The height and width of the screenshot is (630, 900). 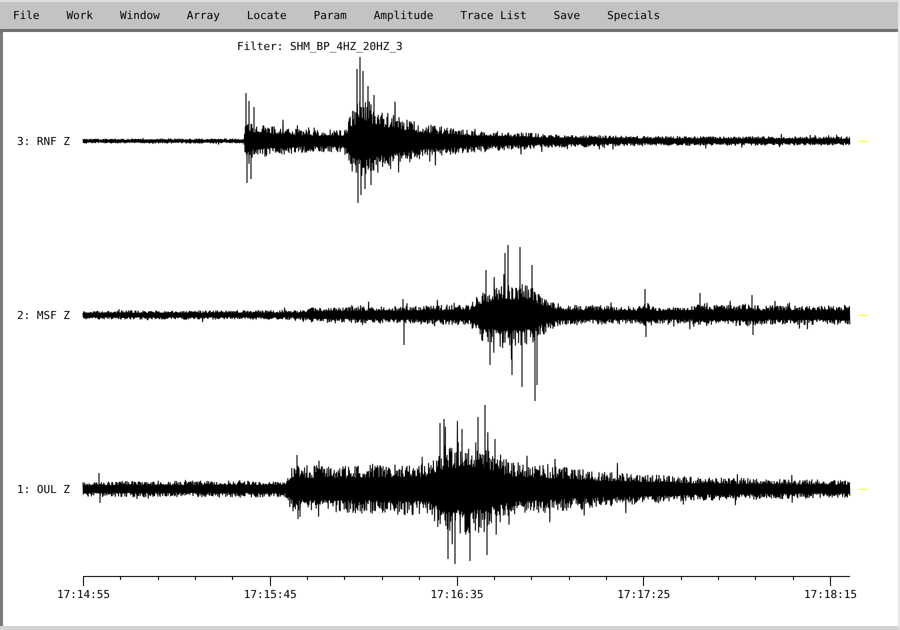 What do you see at coordinates (270, 594) in the screenshot?
I see `time-label: 17:15:45` at bounding box center [270, 594].